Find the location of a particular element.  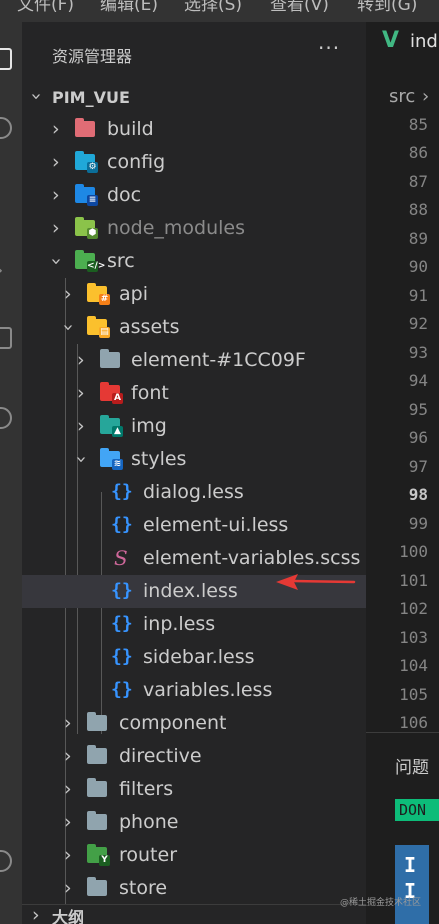

styles-folder-icon: ≋ is located at coordinates (111, 459).